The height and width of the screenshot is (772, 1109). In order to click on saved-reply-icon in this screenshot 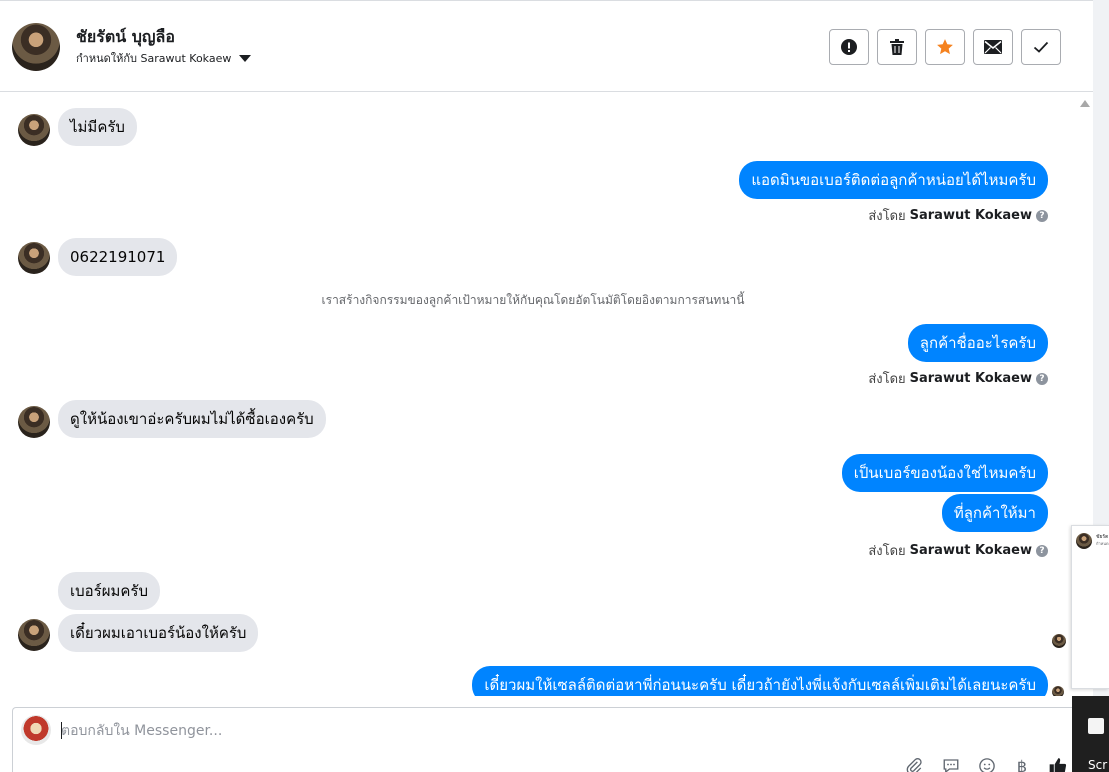, I will do `click(951, 763)`.